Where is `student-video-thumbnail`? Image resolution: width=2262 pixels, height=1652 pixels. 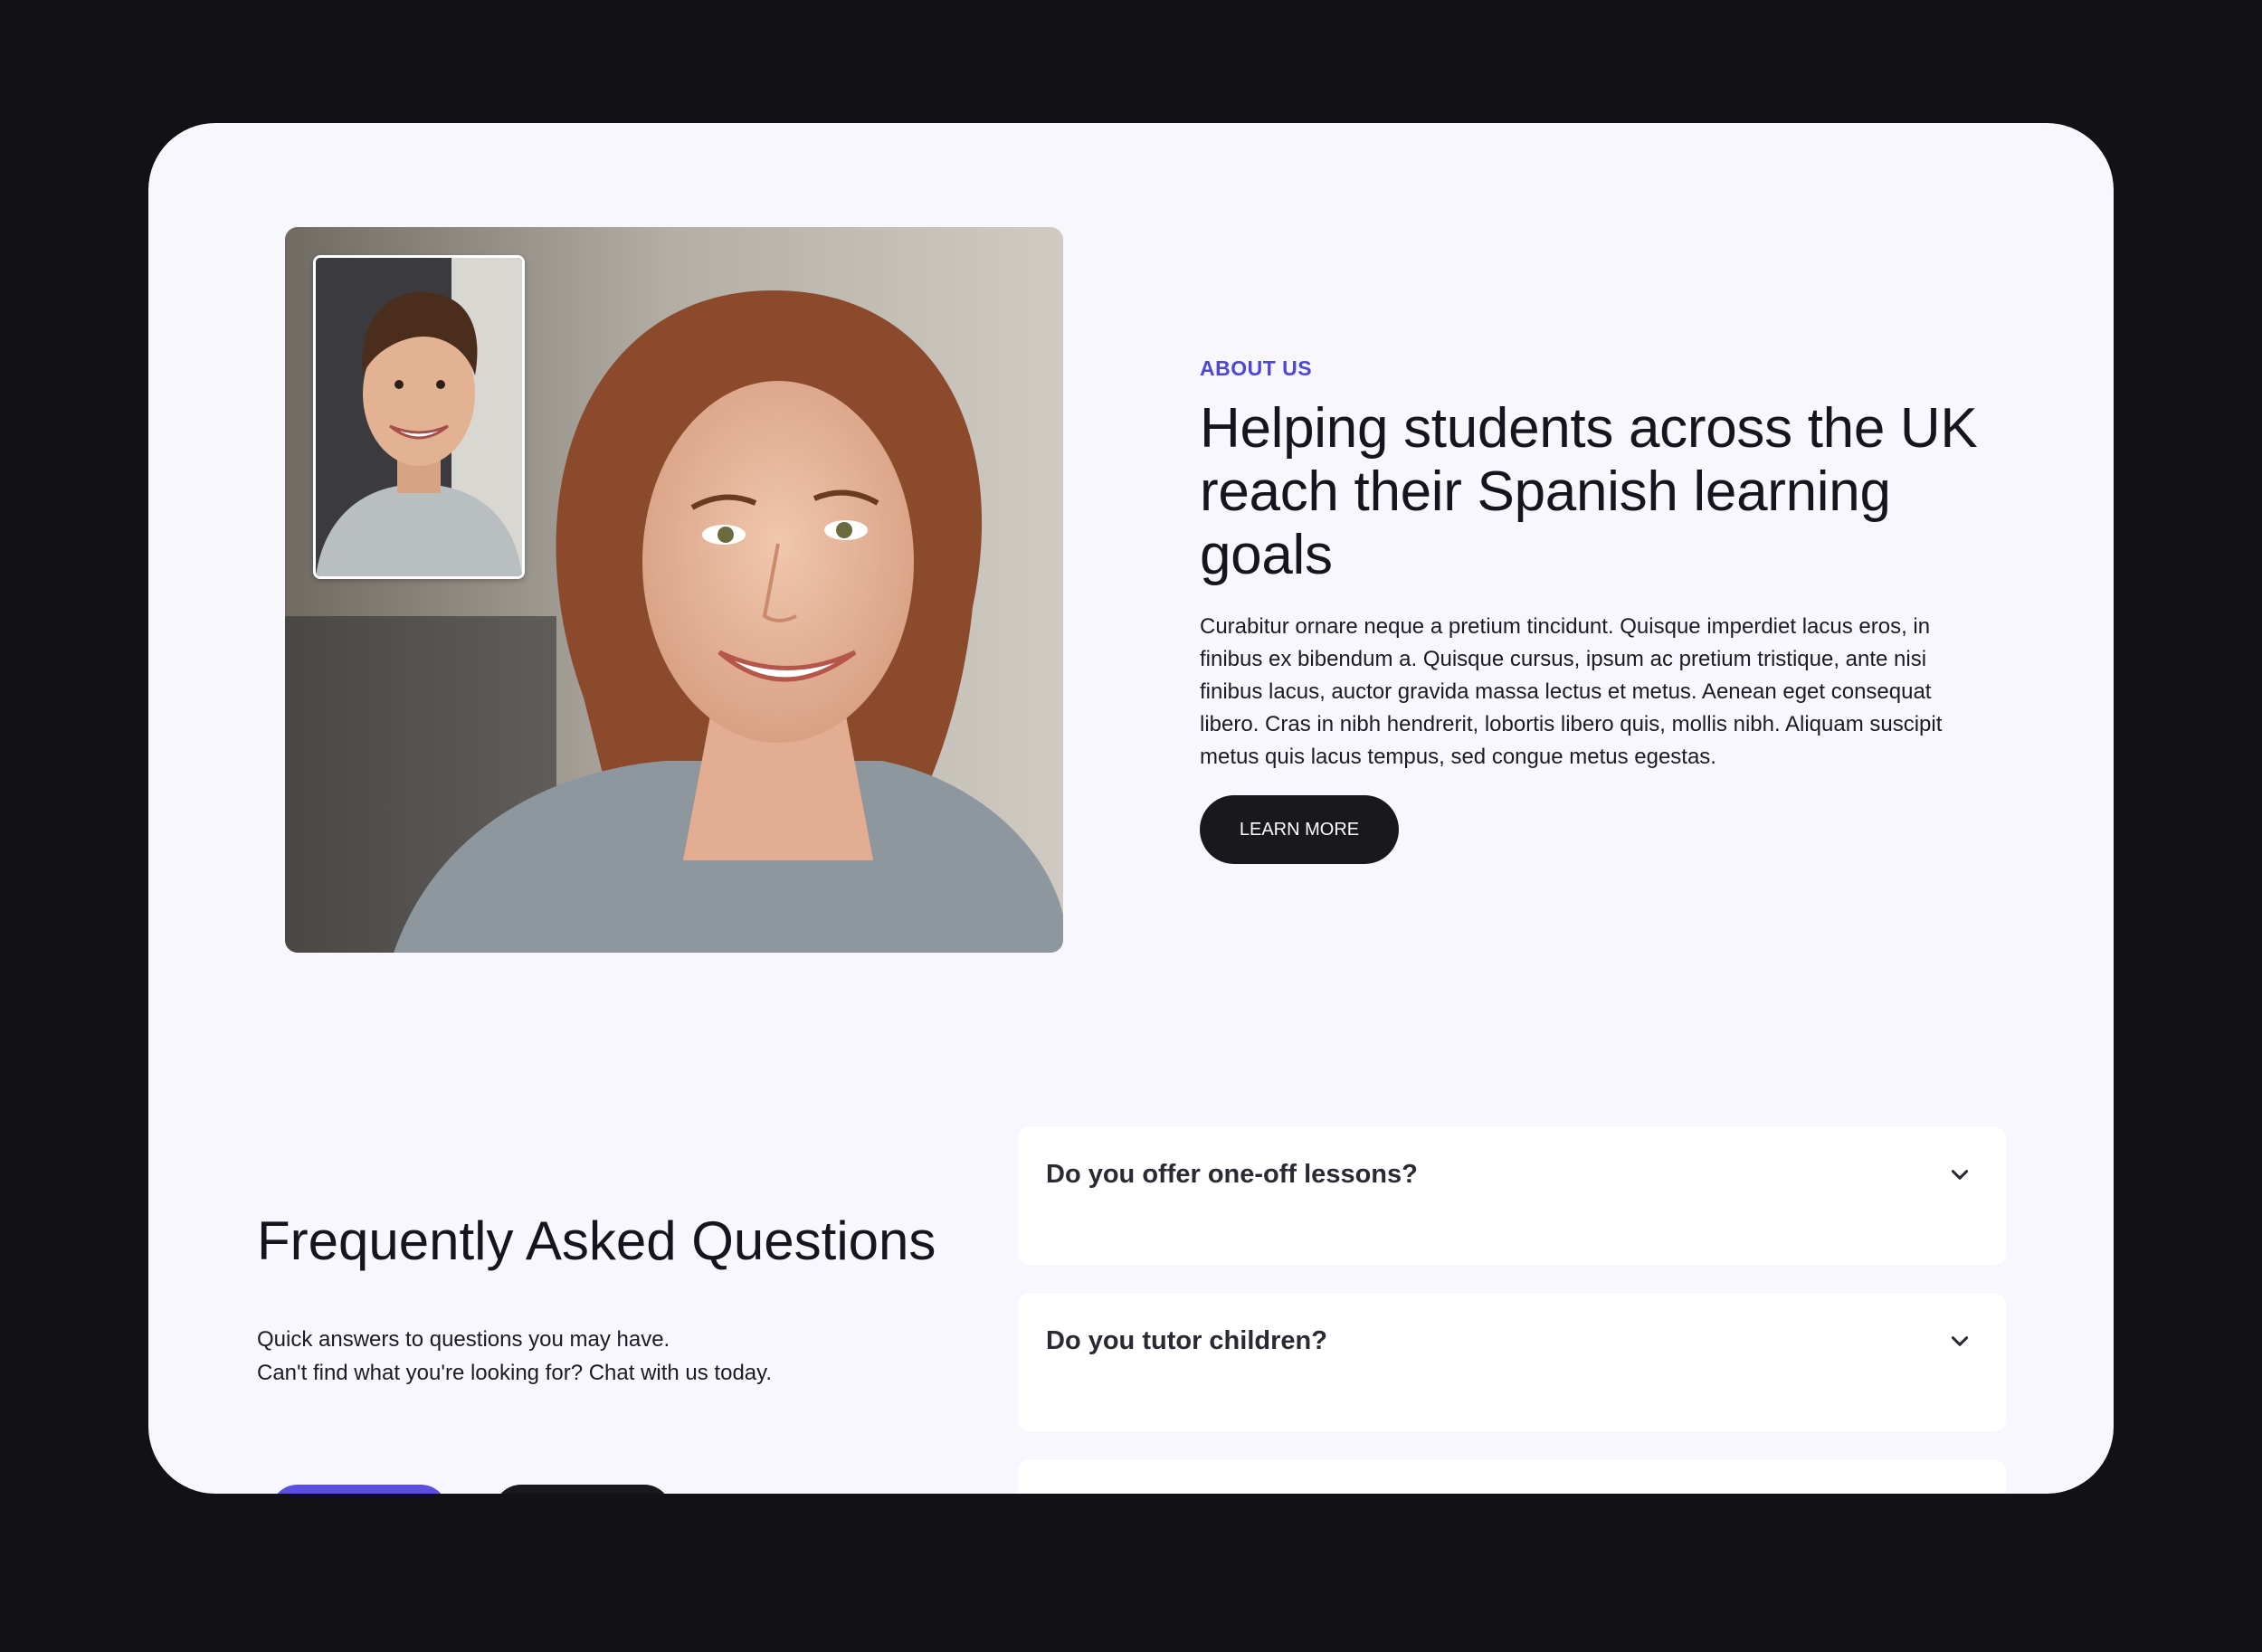
student-video-thumbnail is located at coordinates (419, 417).